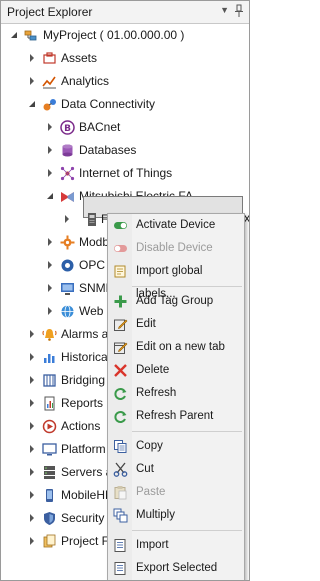 This screenshot has height=581, width=320. What do you see at coordinates (50, 12) in the screenshot?
I see `panel-title: Project Explorer` at bounding box center [50, 12].